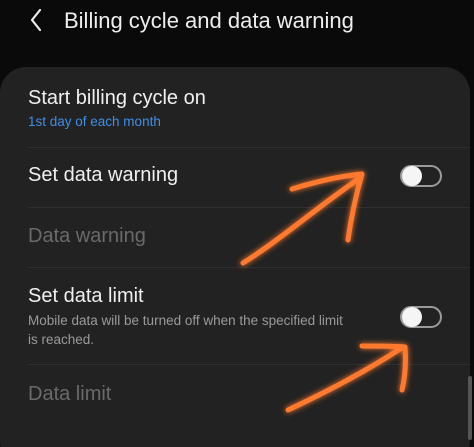 This screenshot has height=447, width=474. What do you see at coordinates (86, 296) in the screenshot?
I see `data-limit-toggle-title: Set data limit` at bounding box center [86, 296].